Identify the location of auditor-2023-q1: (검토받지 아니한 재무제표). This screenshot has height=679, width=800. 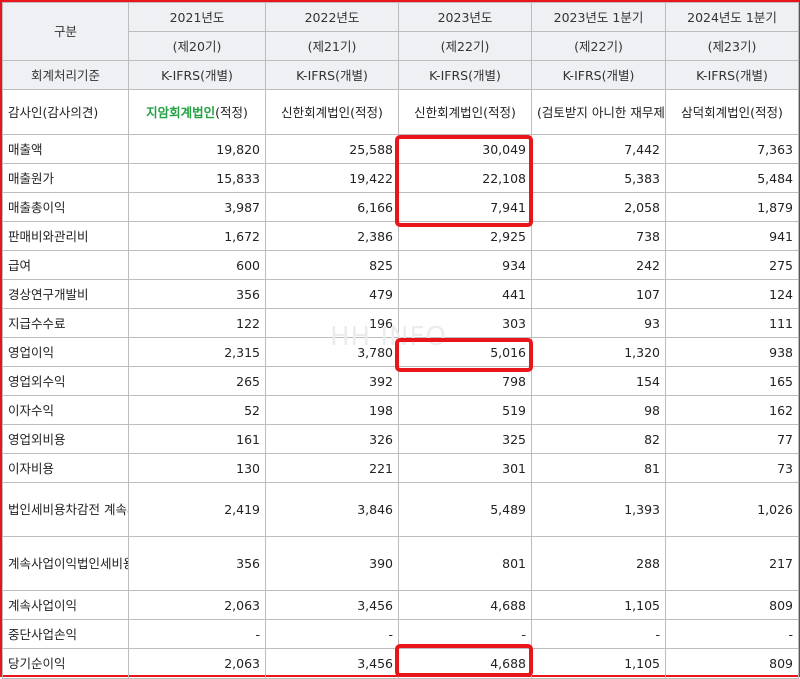
(598, 112).